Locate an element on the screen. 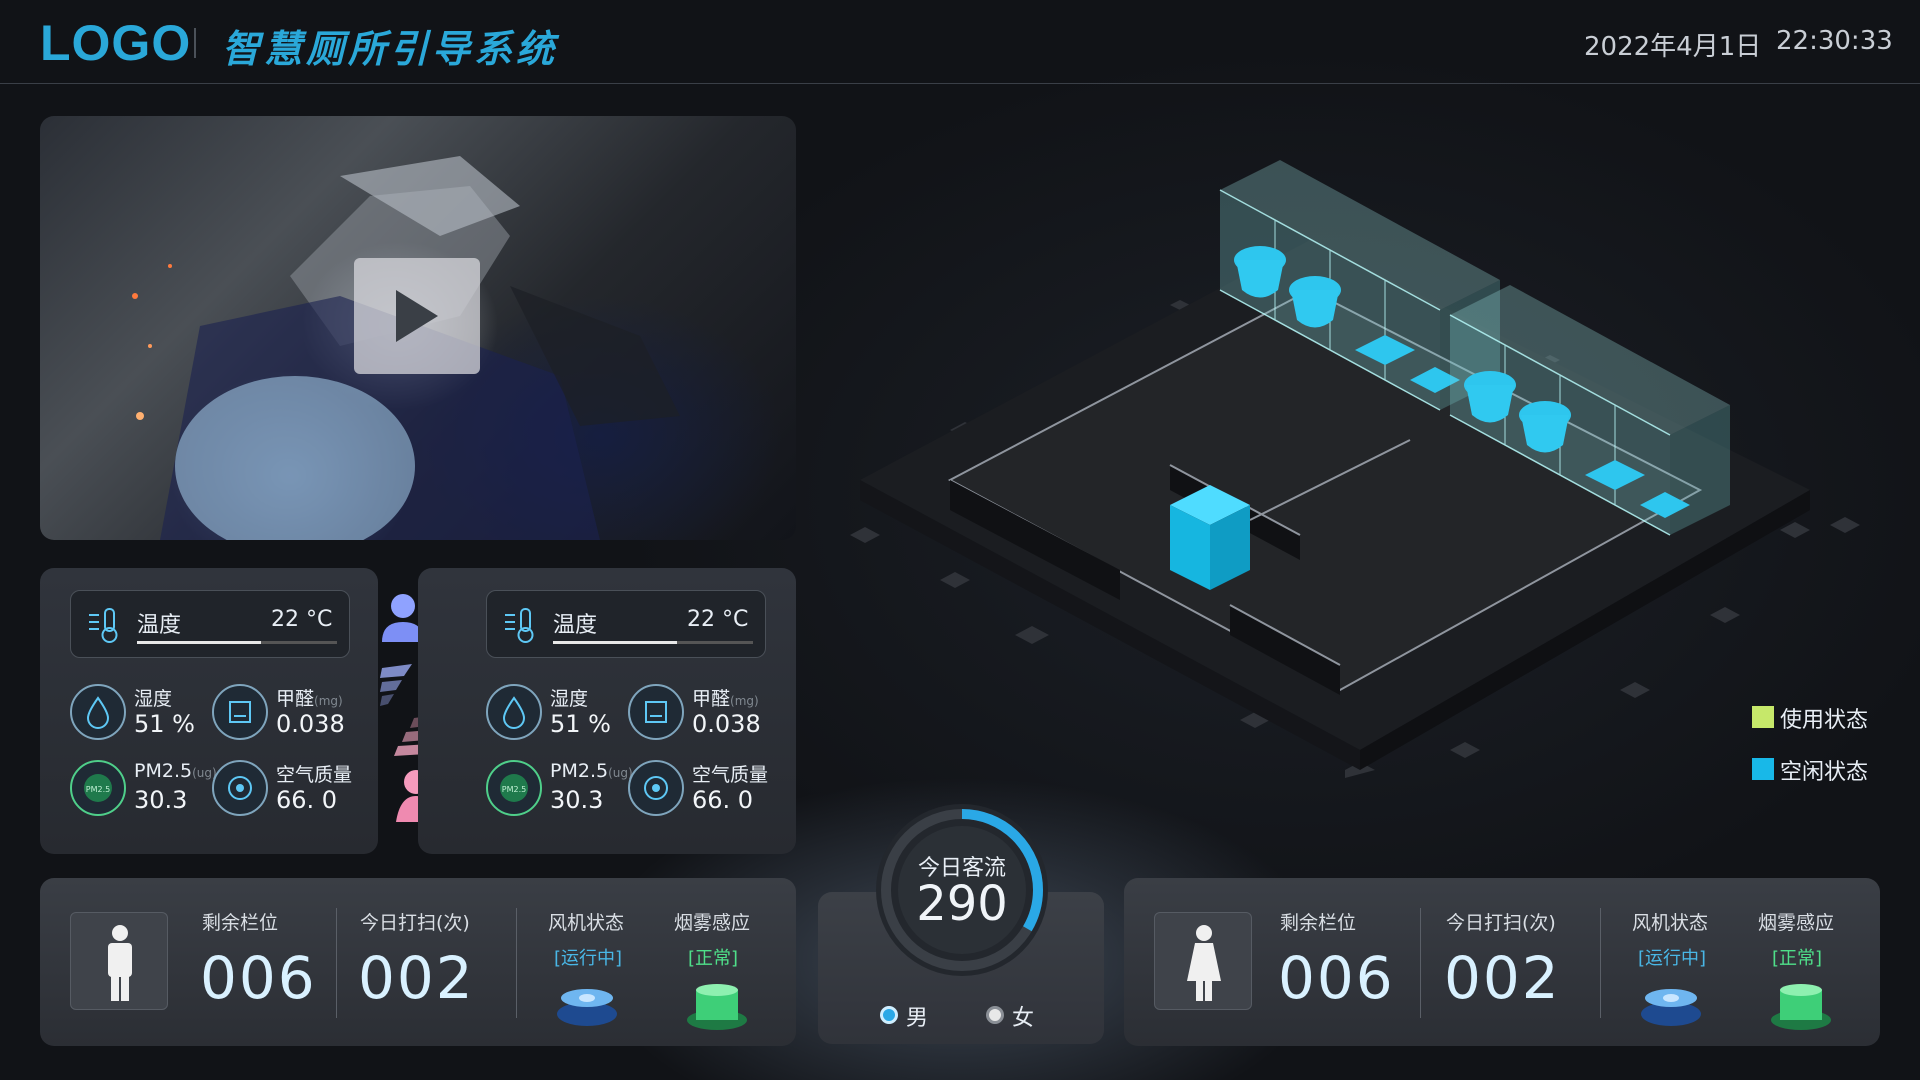 This screenshot has width=1920, height=1080. female-radio-label: 女 is located at coordinates (1023, 1016).